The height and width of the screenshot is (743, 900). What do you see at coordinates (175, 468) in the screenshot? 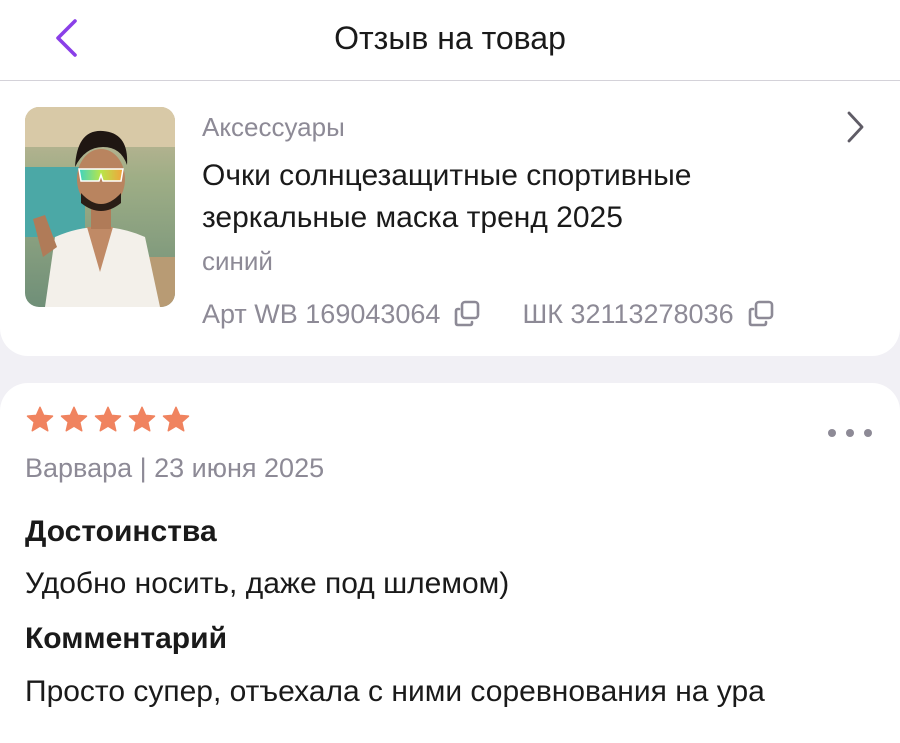
I see `review-author-date: Варвара | 23 июня 2025` at bounding box center [175, 468].